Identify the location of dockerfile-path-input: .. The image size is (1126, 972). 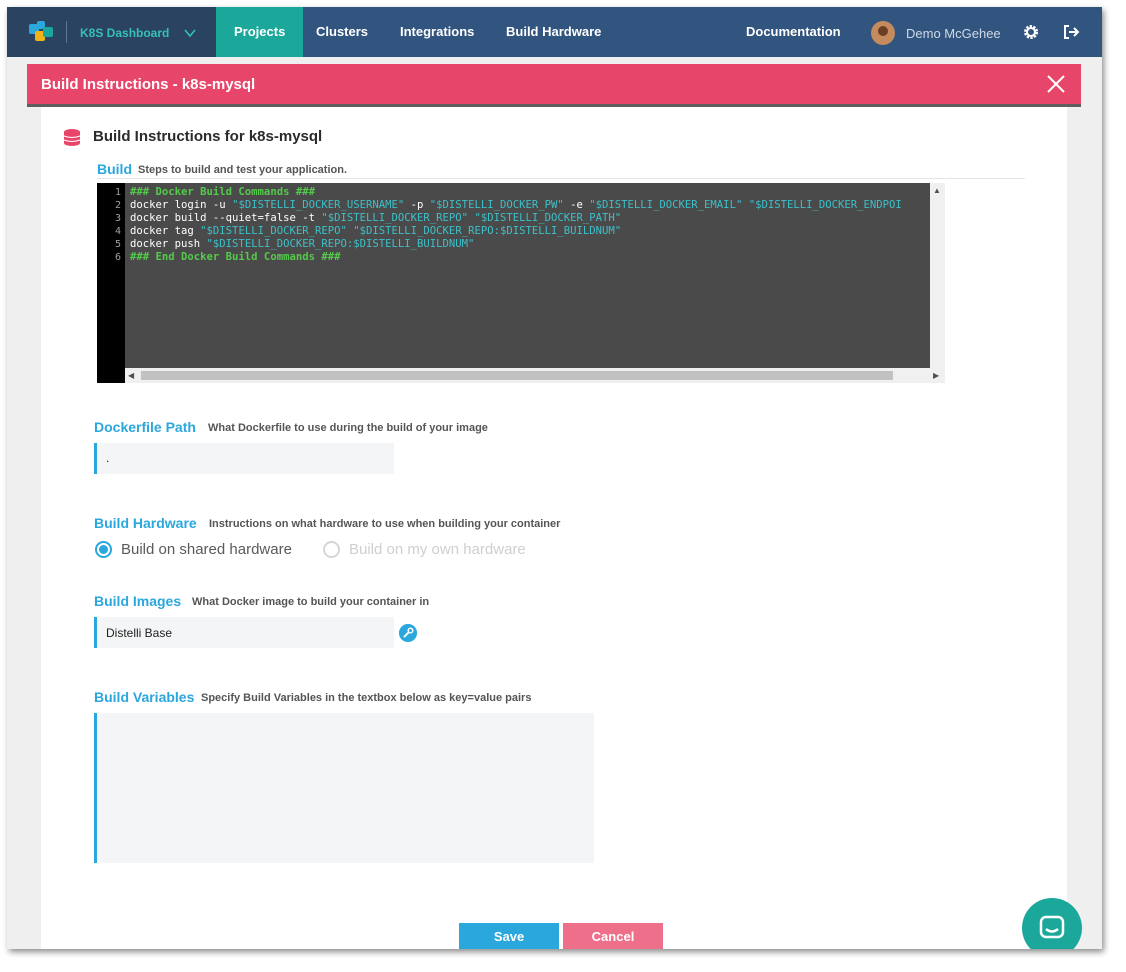
(244, 458).